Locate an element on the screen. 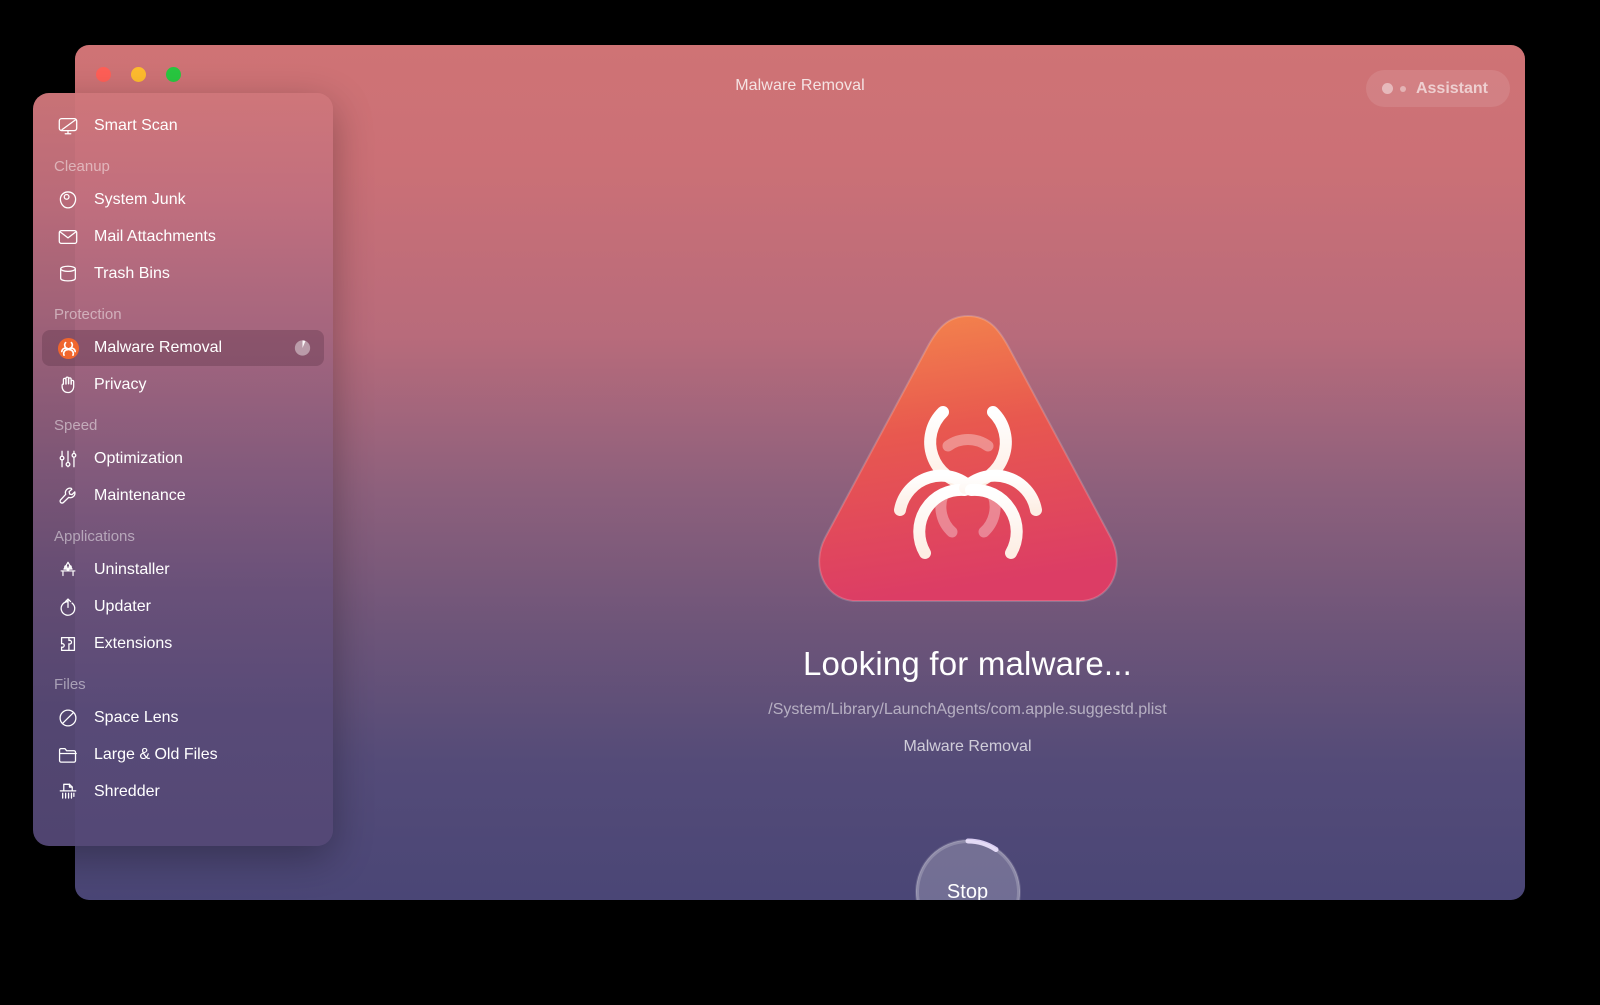 The height and width of the screenshot is (1005, 1600). sidebar-item-optimization: Optimization is located at coordinates (183, 459).